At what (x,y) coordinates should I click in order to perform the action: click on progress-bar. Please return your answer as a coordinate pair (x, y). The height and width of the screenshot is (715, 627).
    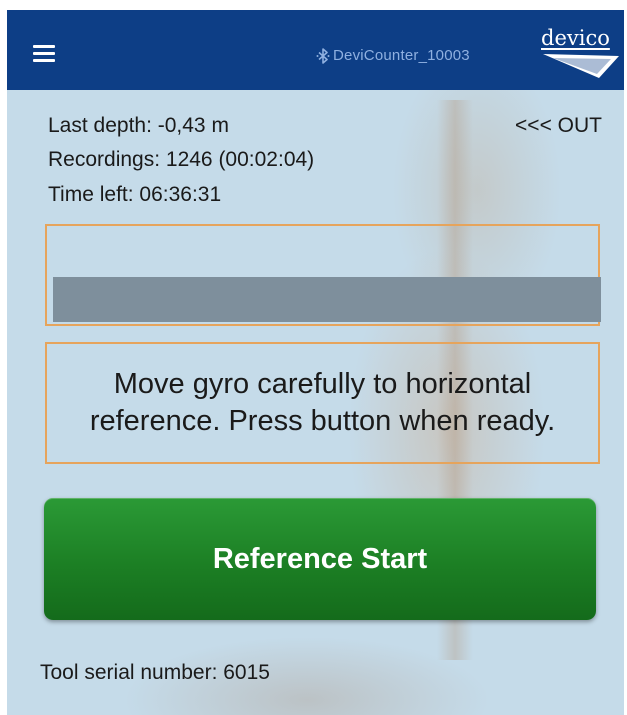
    Looking at the image, I should click on (327, 299).